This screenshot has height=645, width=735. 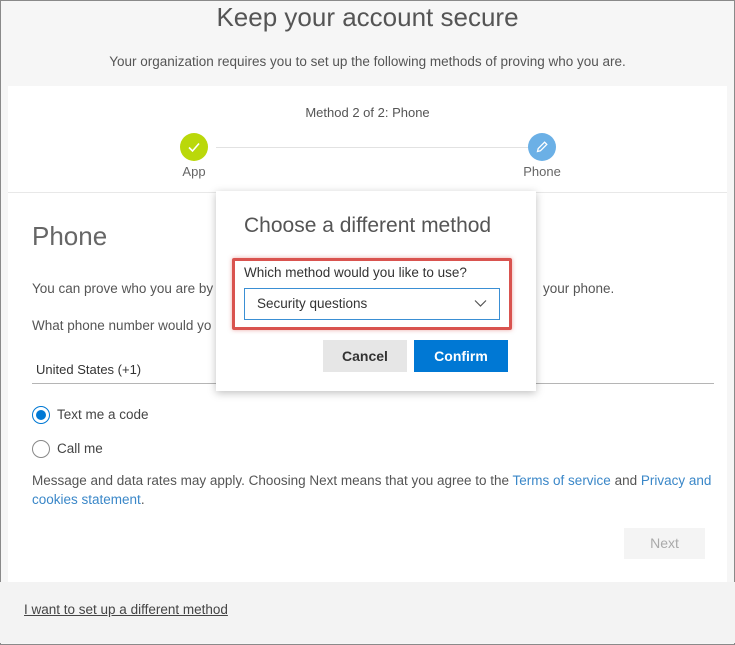 What do you see at coordinates (562, 480) in the screenshot?
I see `terms-of-service-link: Terms of service` at bounding box center [562, 480].